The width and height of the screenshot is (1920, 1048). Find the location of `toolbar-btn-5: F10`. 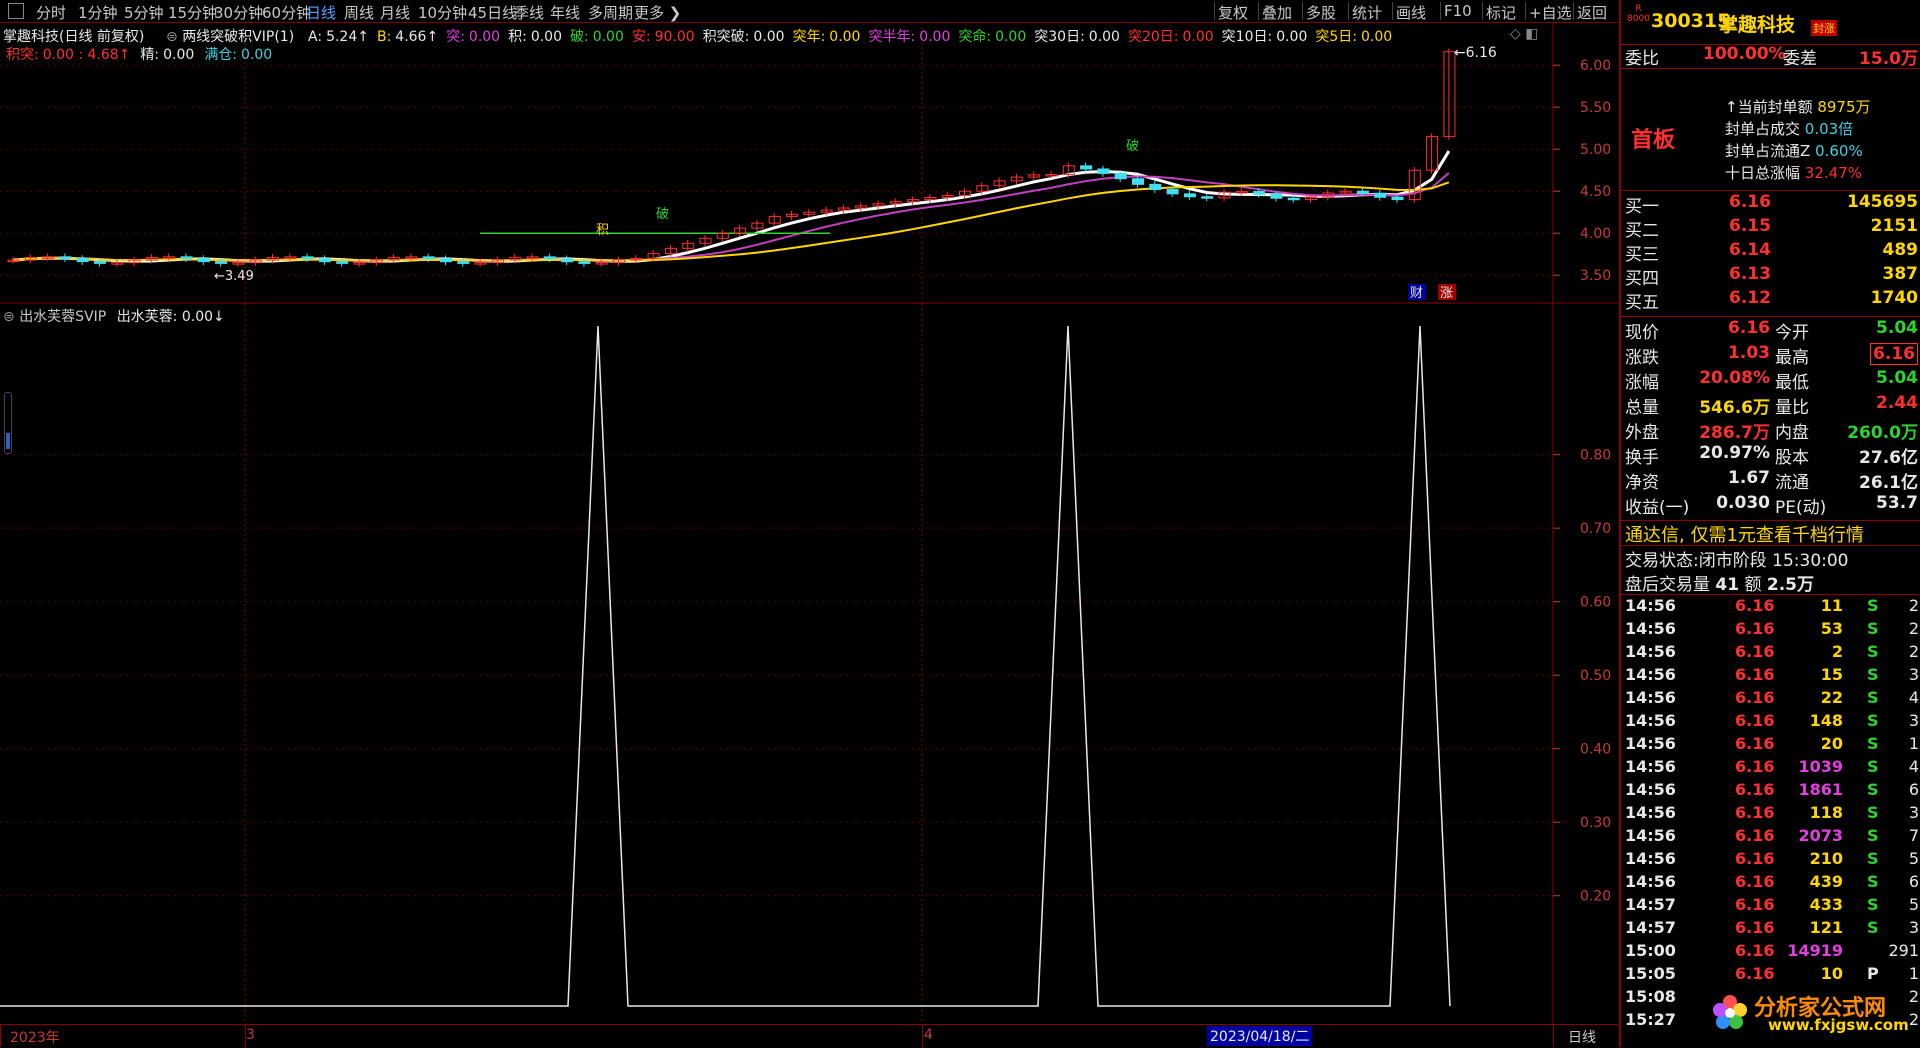

toolbar-btn-5: F10 is located at coordinates (1458, 11).